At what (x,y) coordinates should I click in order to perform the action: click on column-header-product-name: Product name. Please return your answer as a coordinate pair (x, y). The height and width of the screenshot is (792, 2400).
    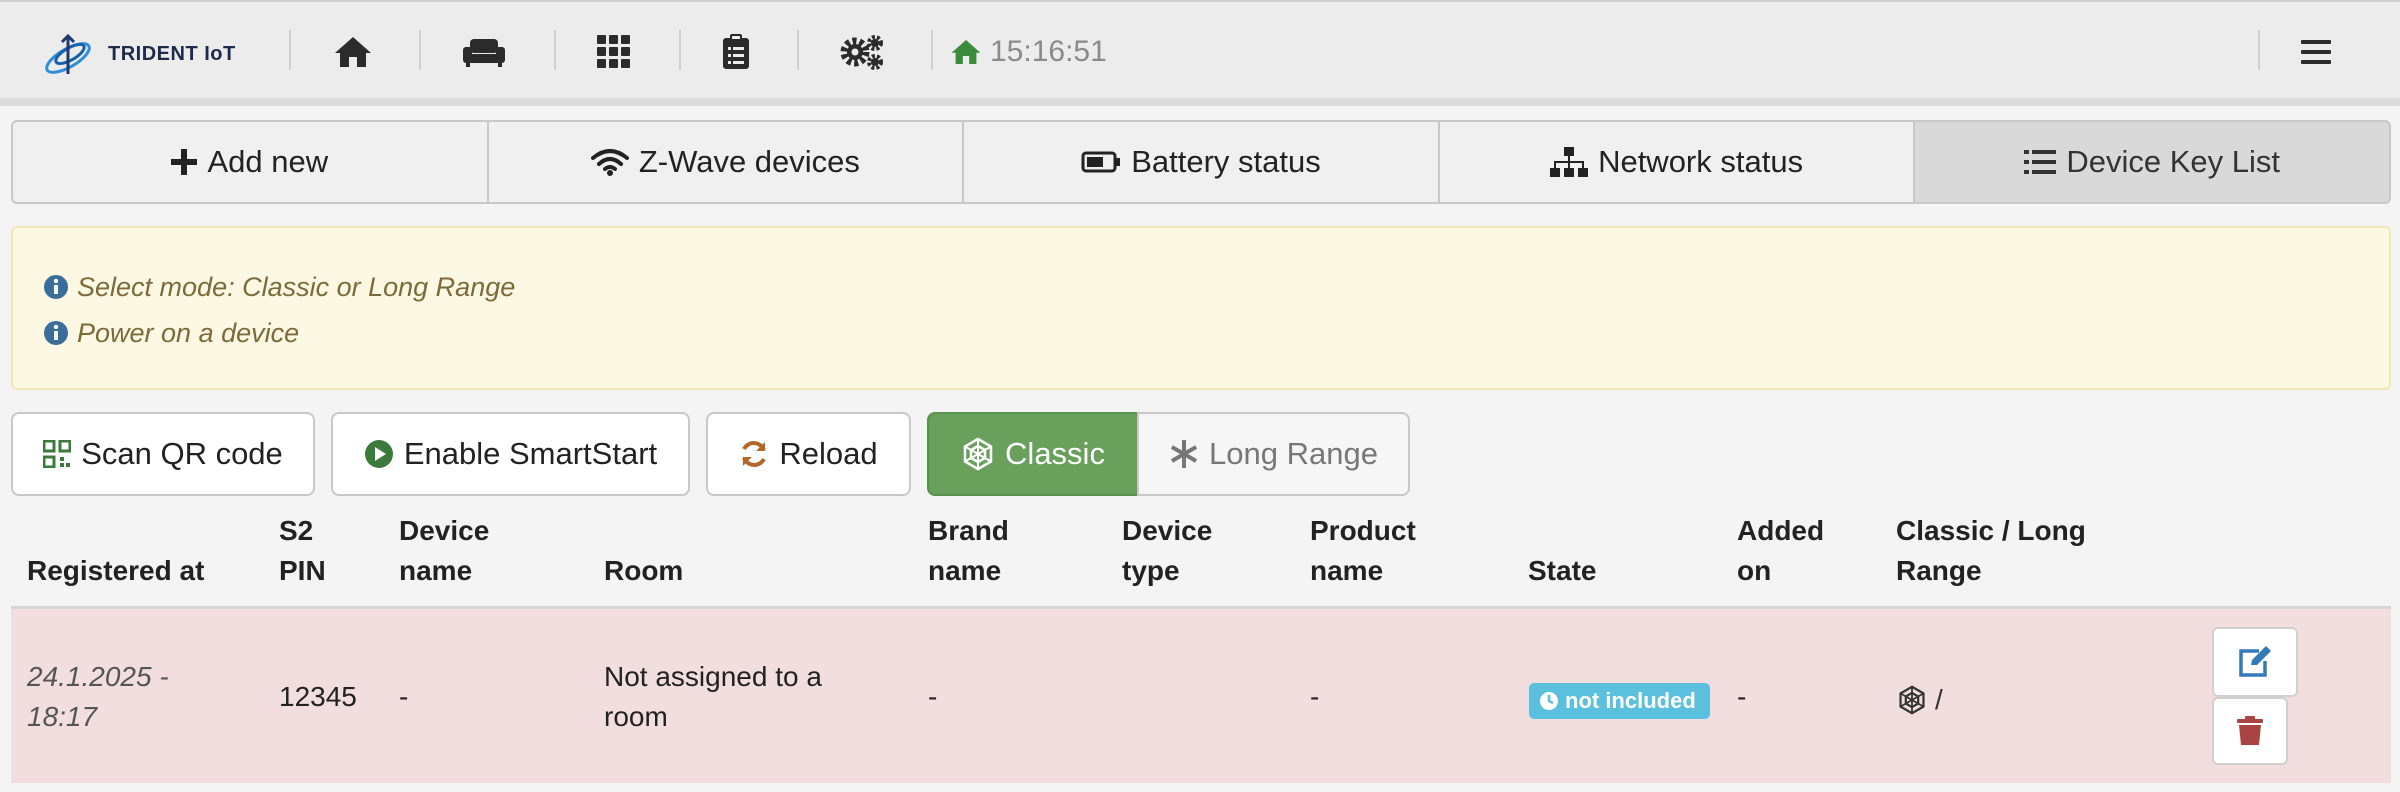
    Looking at the image, I should click on (1363, 551).